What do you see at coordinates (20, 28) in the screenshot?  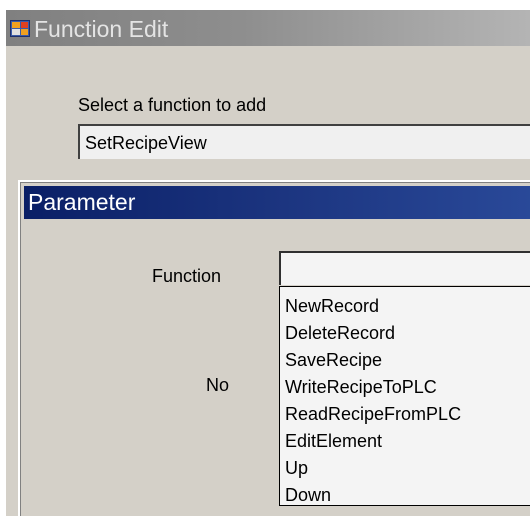 I see `app-icon` at bounding box center [20, 28].